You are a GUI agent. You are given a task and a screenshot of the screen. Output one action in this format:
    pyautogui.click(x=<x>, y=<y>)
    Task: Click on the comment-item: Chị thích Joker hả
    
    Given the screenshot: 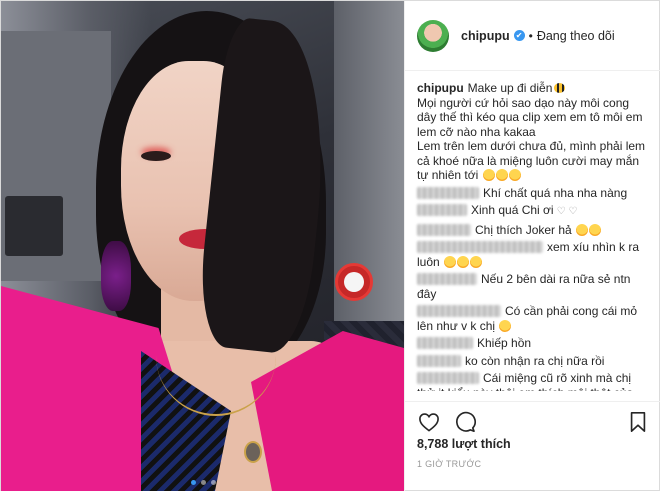 What is the action you would take?
    pyautogui.click(x=533, y=230)
    